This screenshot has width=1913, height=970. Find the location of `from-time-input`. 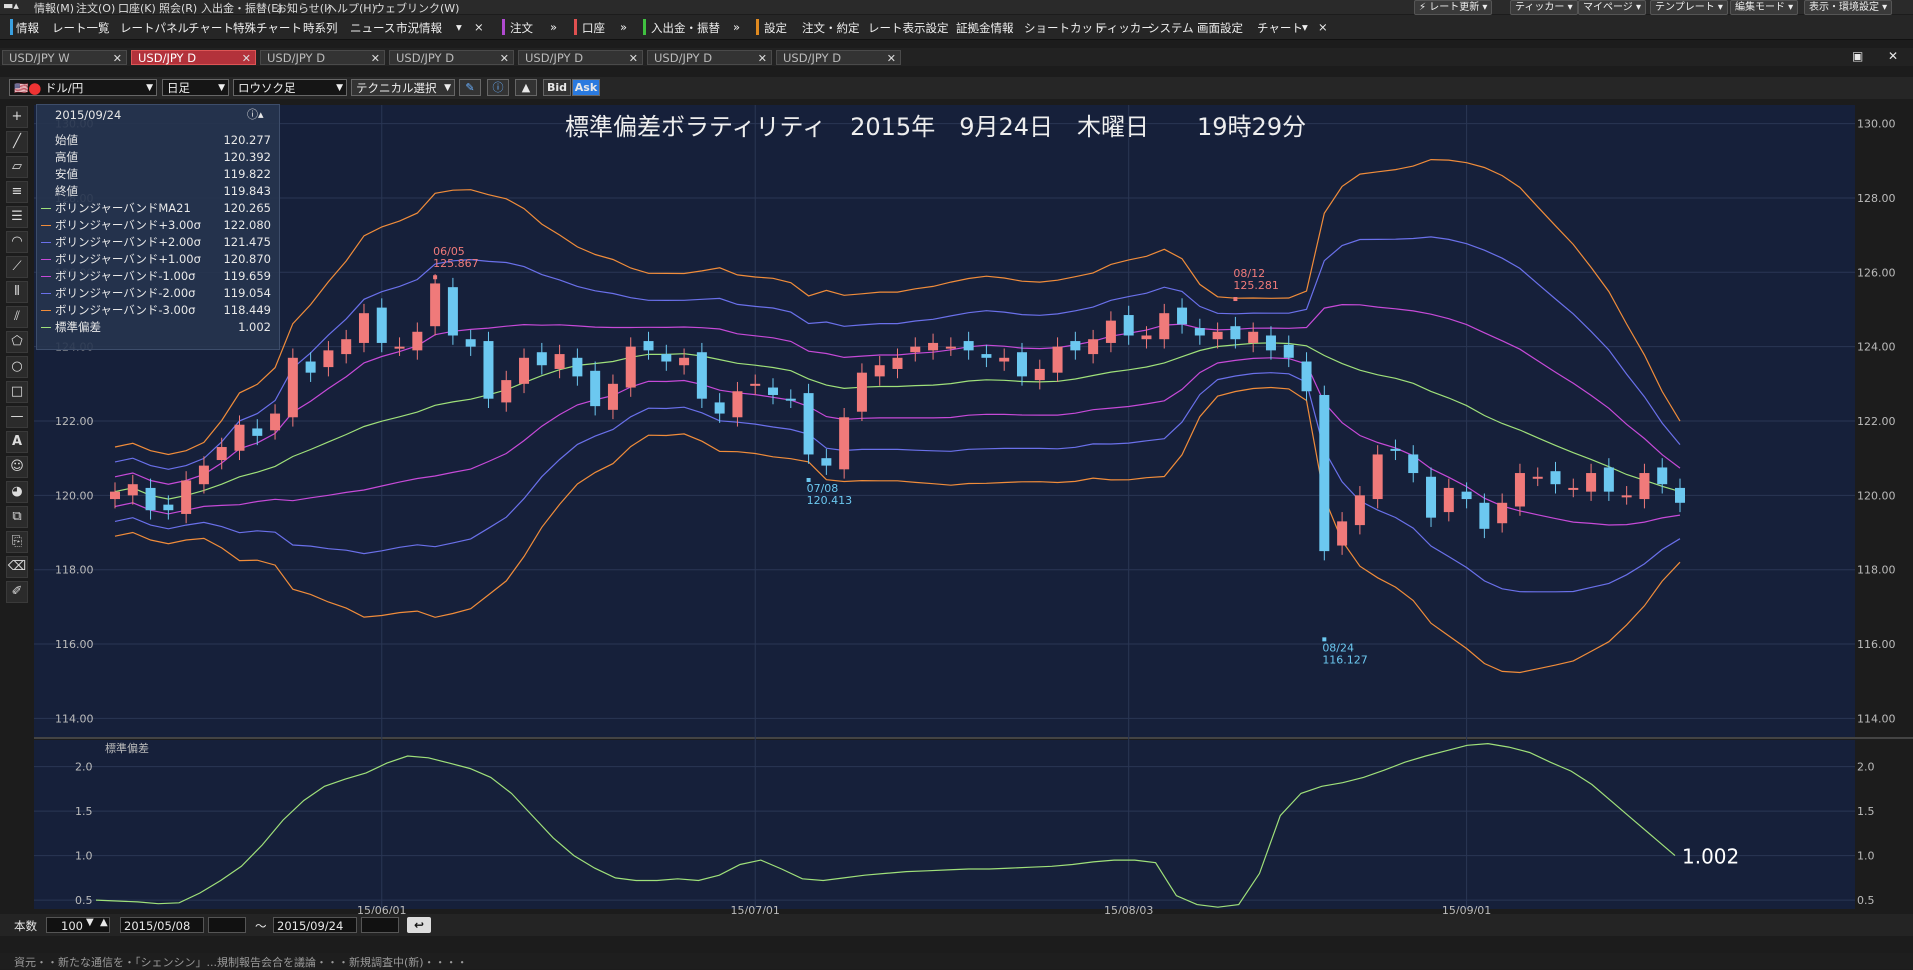

from-time-input is located at coordinates (227, 925).